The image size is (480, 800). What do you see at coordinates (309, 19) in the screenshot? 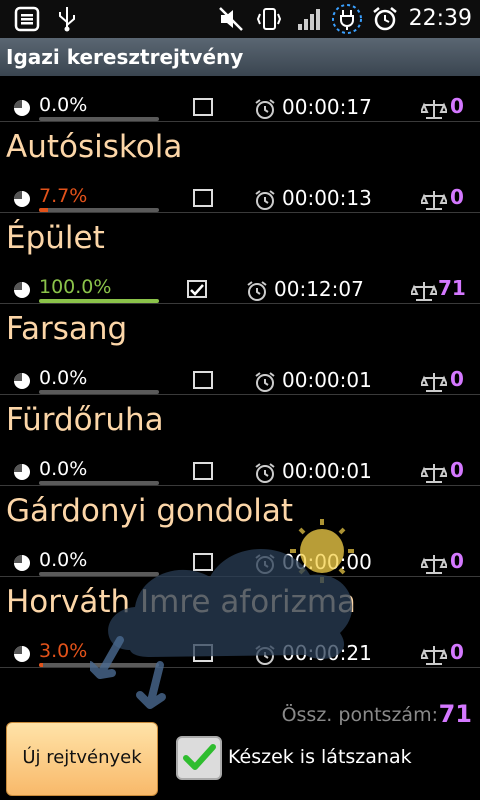
I see `signal-icon` at bounding box center [309, 19].